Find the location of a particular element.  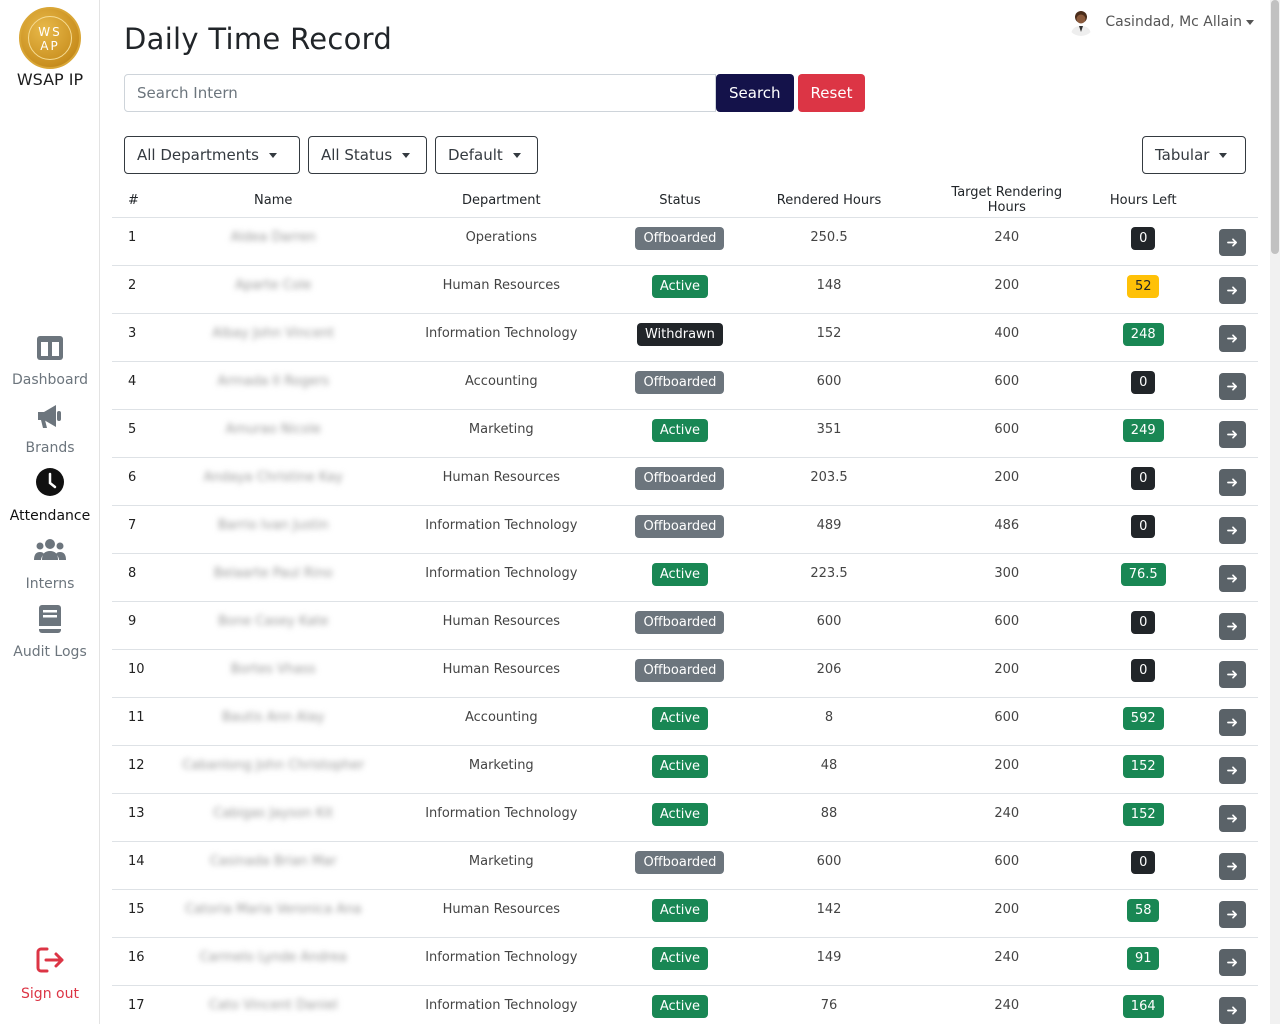

status-cell: Active is located at coordinates (680, 721).